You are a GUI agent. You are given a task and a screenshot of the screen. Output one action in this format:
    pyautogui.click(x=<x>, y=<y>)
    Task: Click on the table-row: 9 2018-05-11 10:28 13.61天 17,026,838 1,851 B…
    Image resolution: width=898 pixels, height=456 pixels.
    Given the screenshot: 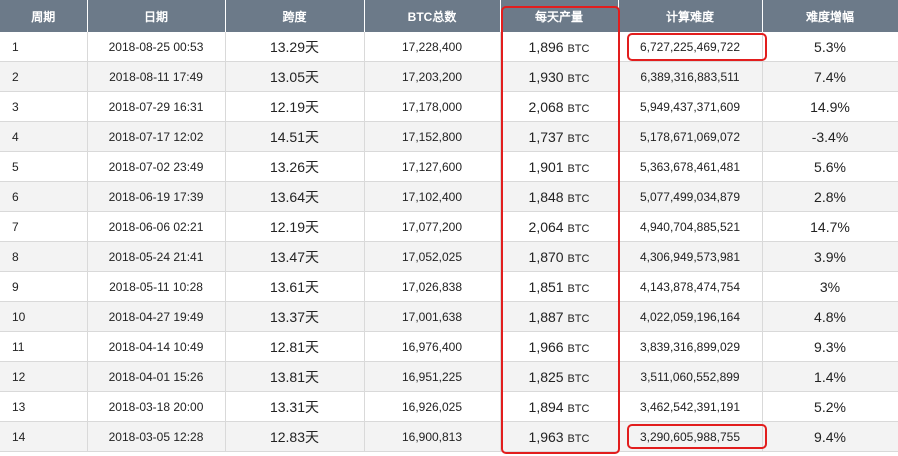 What is the action you would take?
    pyautogui.click(x=449, y=286)
    